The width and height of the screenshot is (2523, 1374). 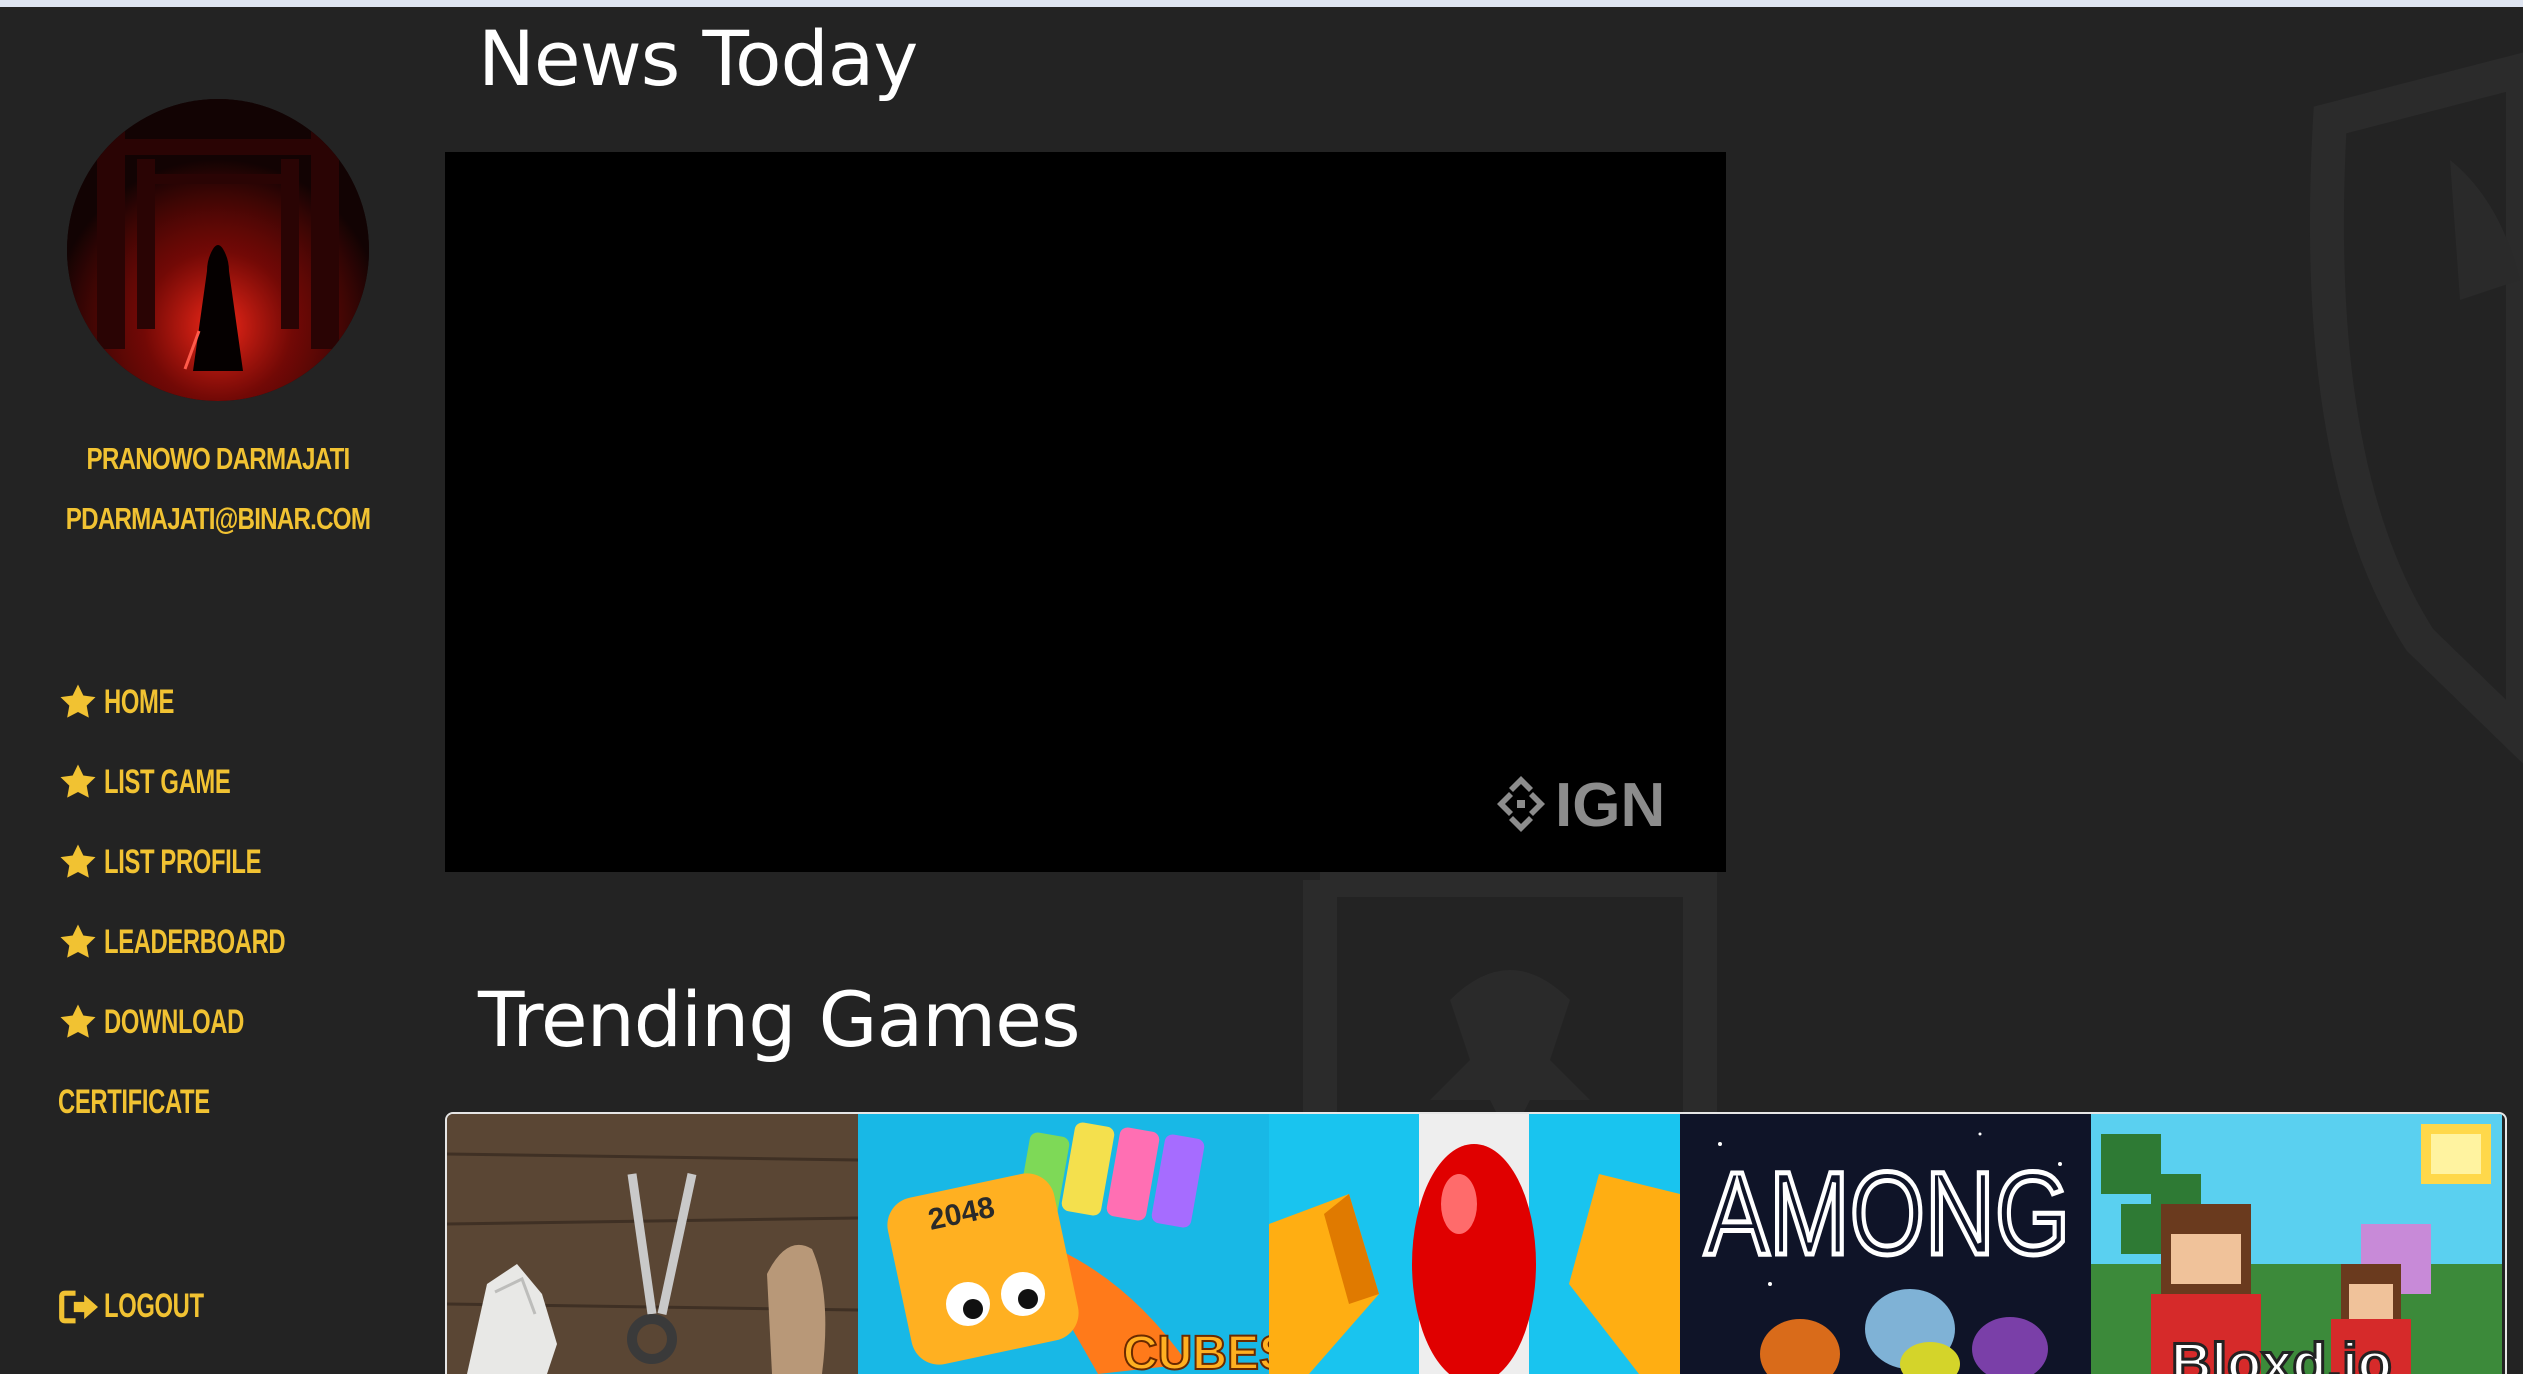 I want to click on sidebar-item-label: CERTIFICATE, so click(x=134, y=1101).